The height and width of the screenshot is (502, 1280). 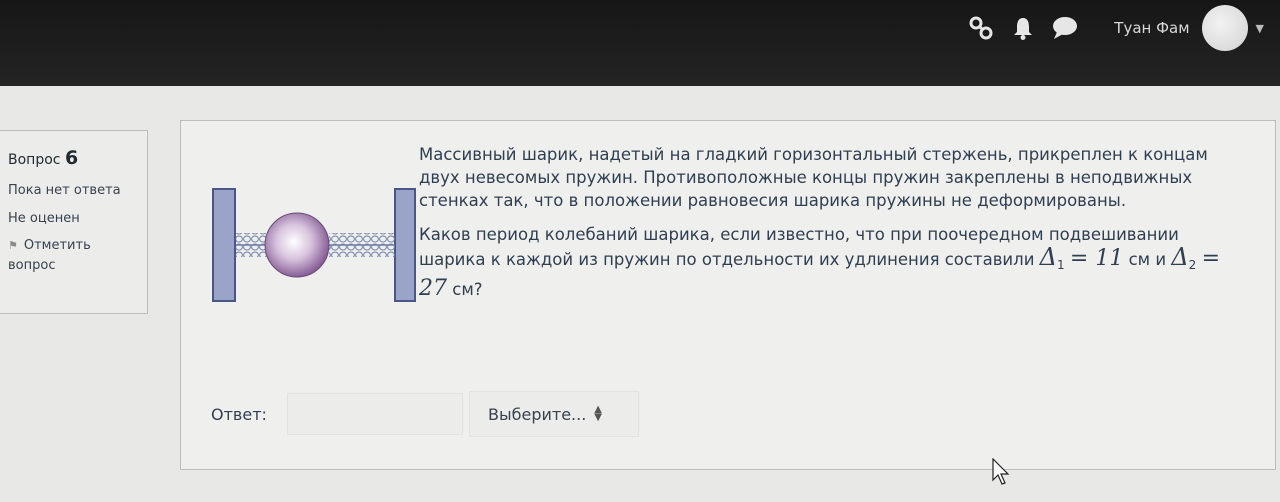 What do you see at coordinates (1061, 265) in the screenshot?
I see `delta1-subscript: 1` at bounding box center [1061, 265].